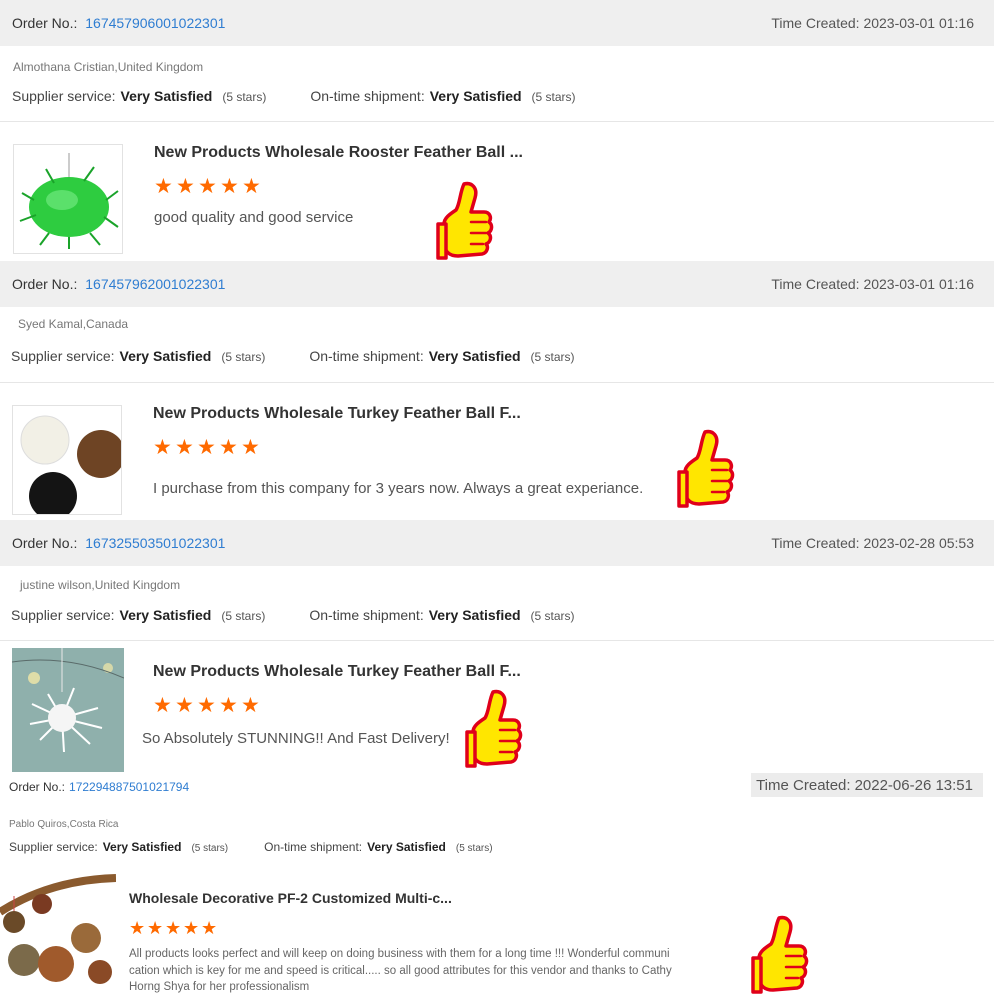 The width and height of the screenshot is (994, 1000). Describe the element at coordinates (108, 67) in the screenshot. I see `buyer-info: Almothana Cristian,United Kingdom` at that location.